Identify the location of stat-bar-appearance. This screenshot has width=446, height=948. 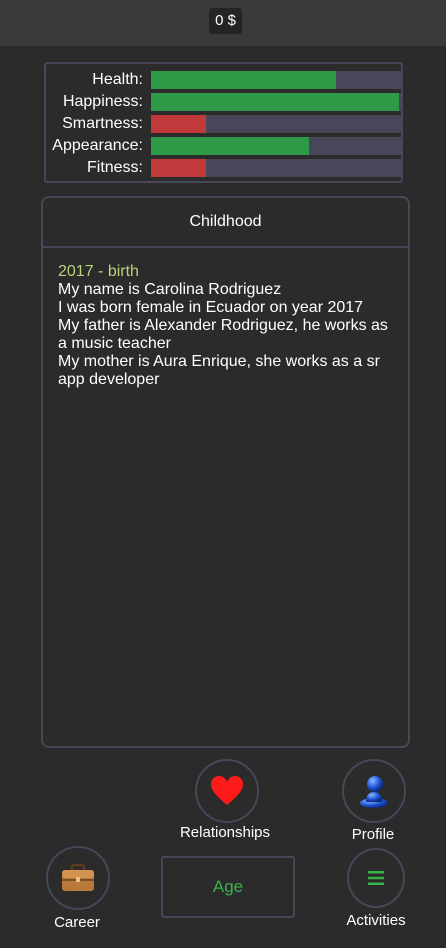
(276, 146).